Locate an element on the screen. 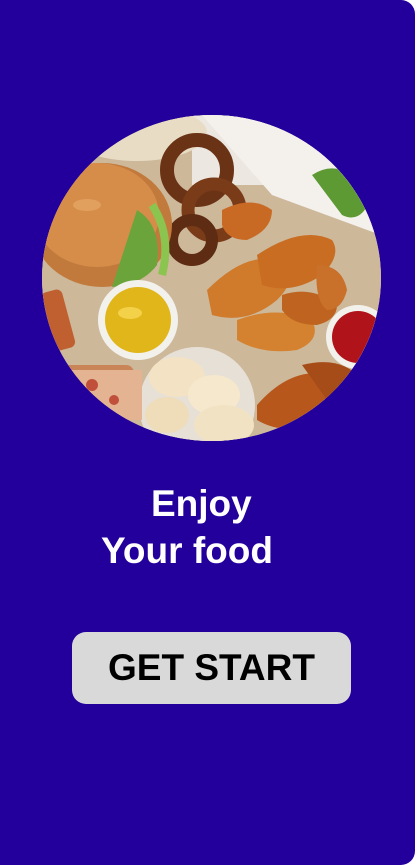  headline-line-2: Your food is located at coordinates (187, 550).